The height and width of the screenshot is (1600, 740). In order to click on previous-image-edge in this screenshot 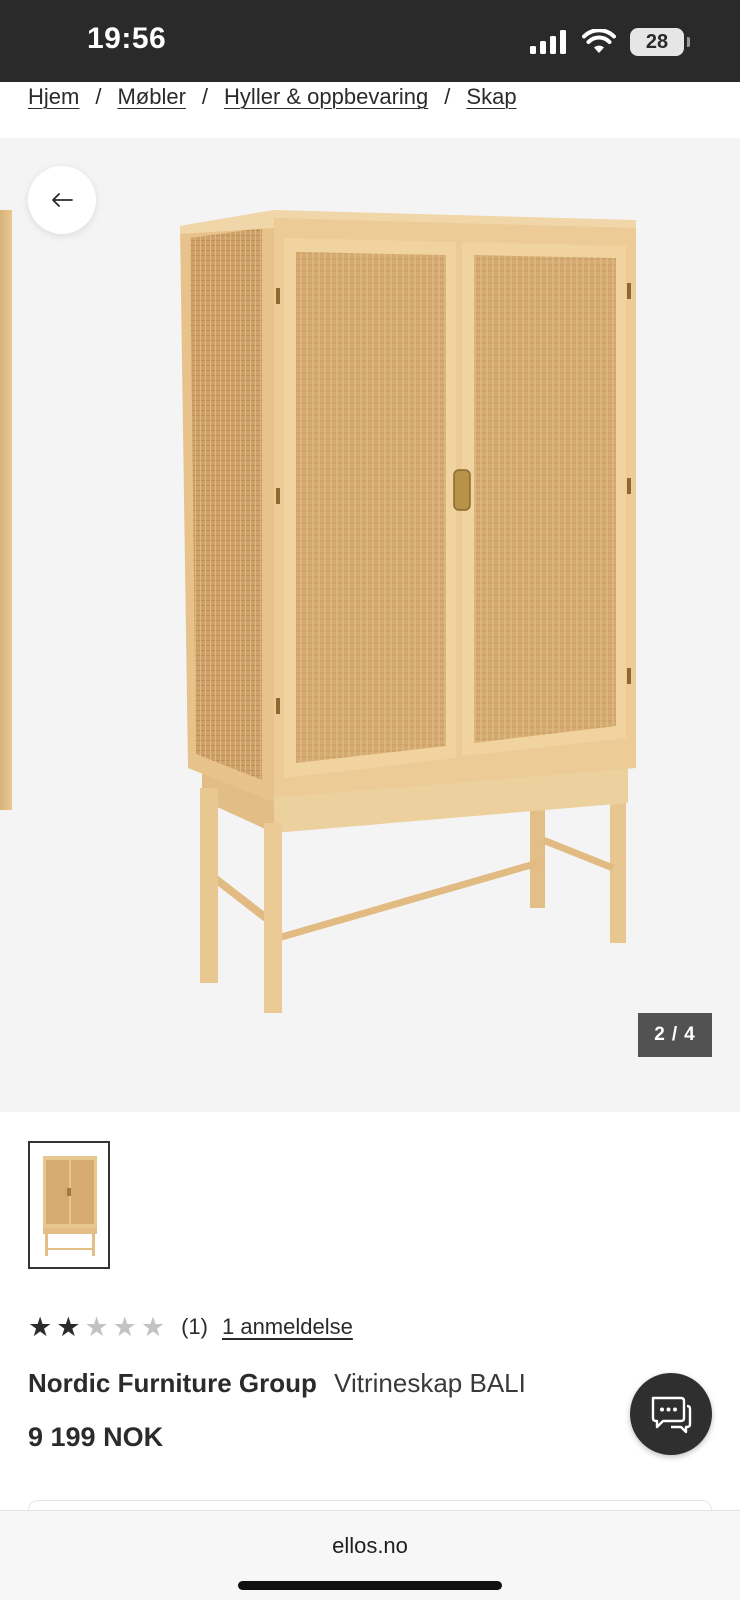, I will do `click(6, 510)`.